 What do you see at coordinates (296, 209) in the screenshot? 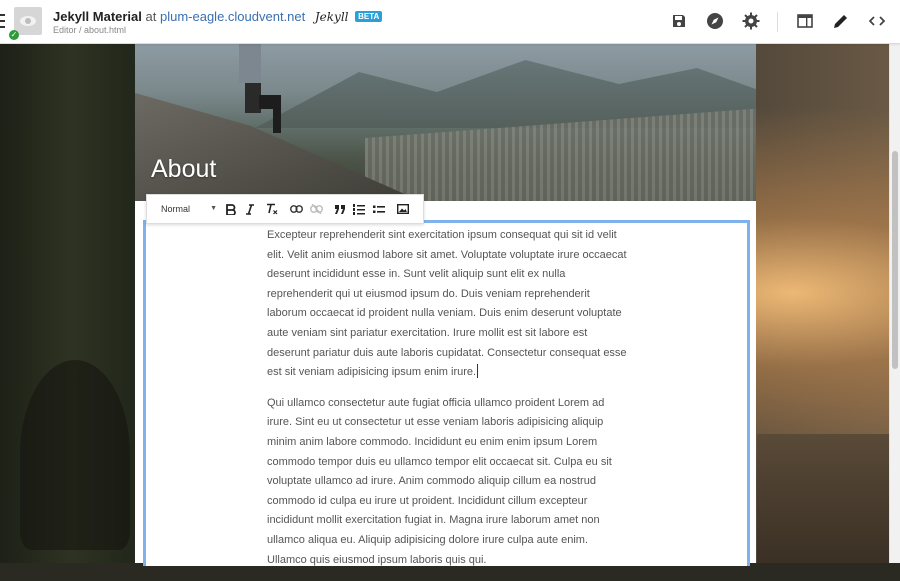
I see `link-button` at bounding box center [296, 209].